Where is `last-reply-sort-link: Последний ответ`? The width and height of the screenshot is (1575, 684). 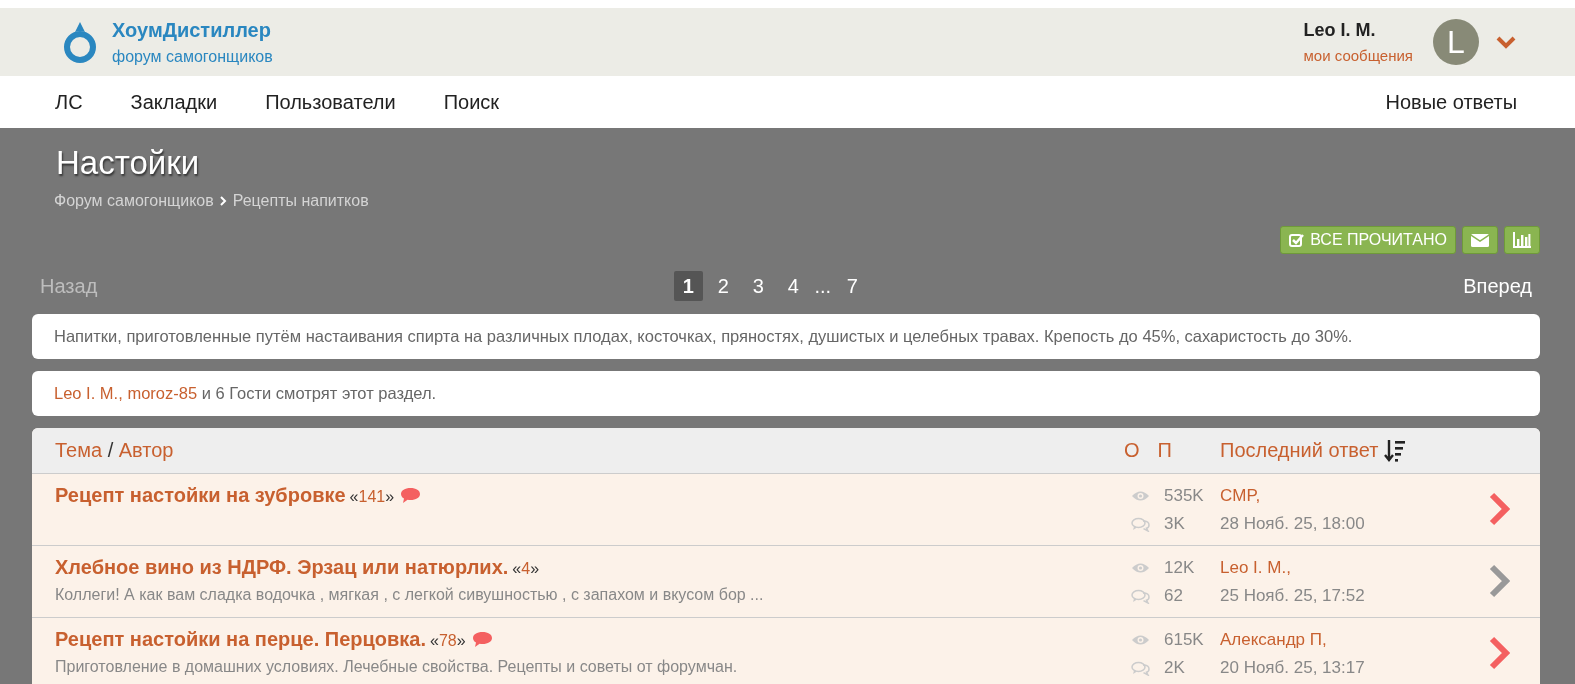 last-reply-sort-link: Последний ответ is located at coordinates (1299, 450).